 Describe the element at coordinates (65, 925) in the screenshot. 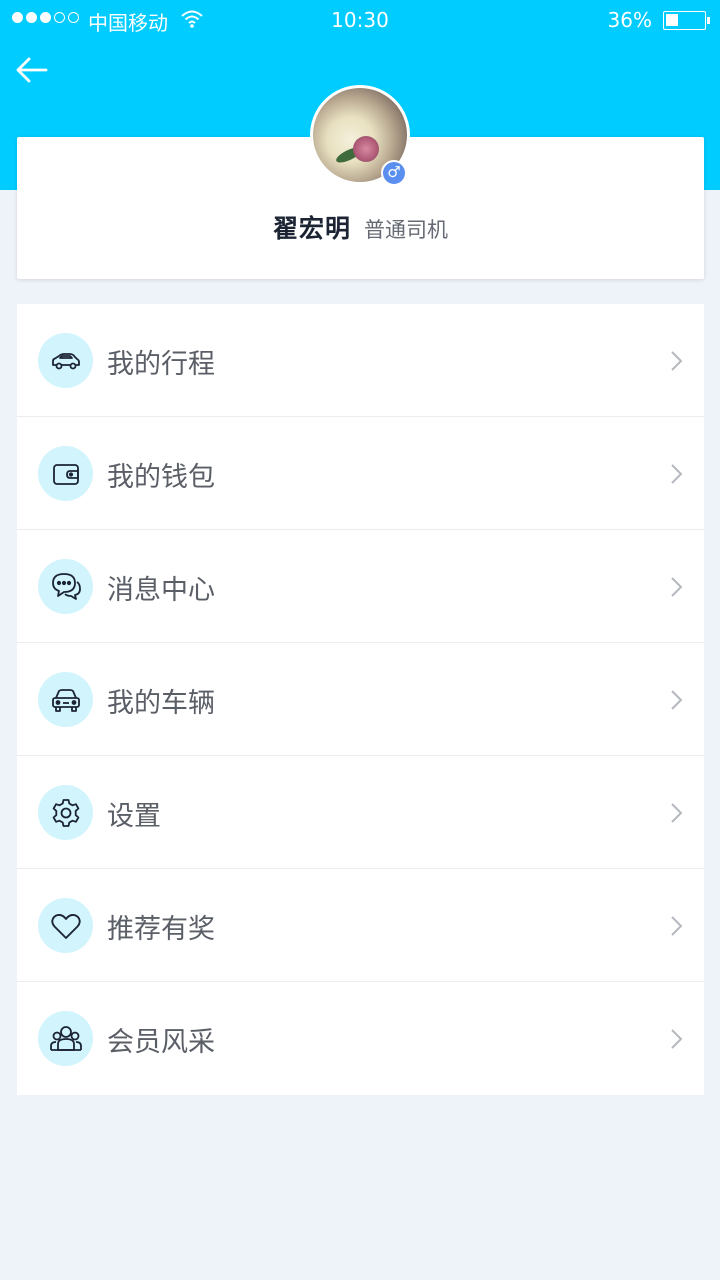

I see `heart-icon` at that location.